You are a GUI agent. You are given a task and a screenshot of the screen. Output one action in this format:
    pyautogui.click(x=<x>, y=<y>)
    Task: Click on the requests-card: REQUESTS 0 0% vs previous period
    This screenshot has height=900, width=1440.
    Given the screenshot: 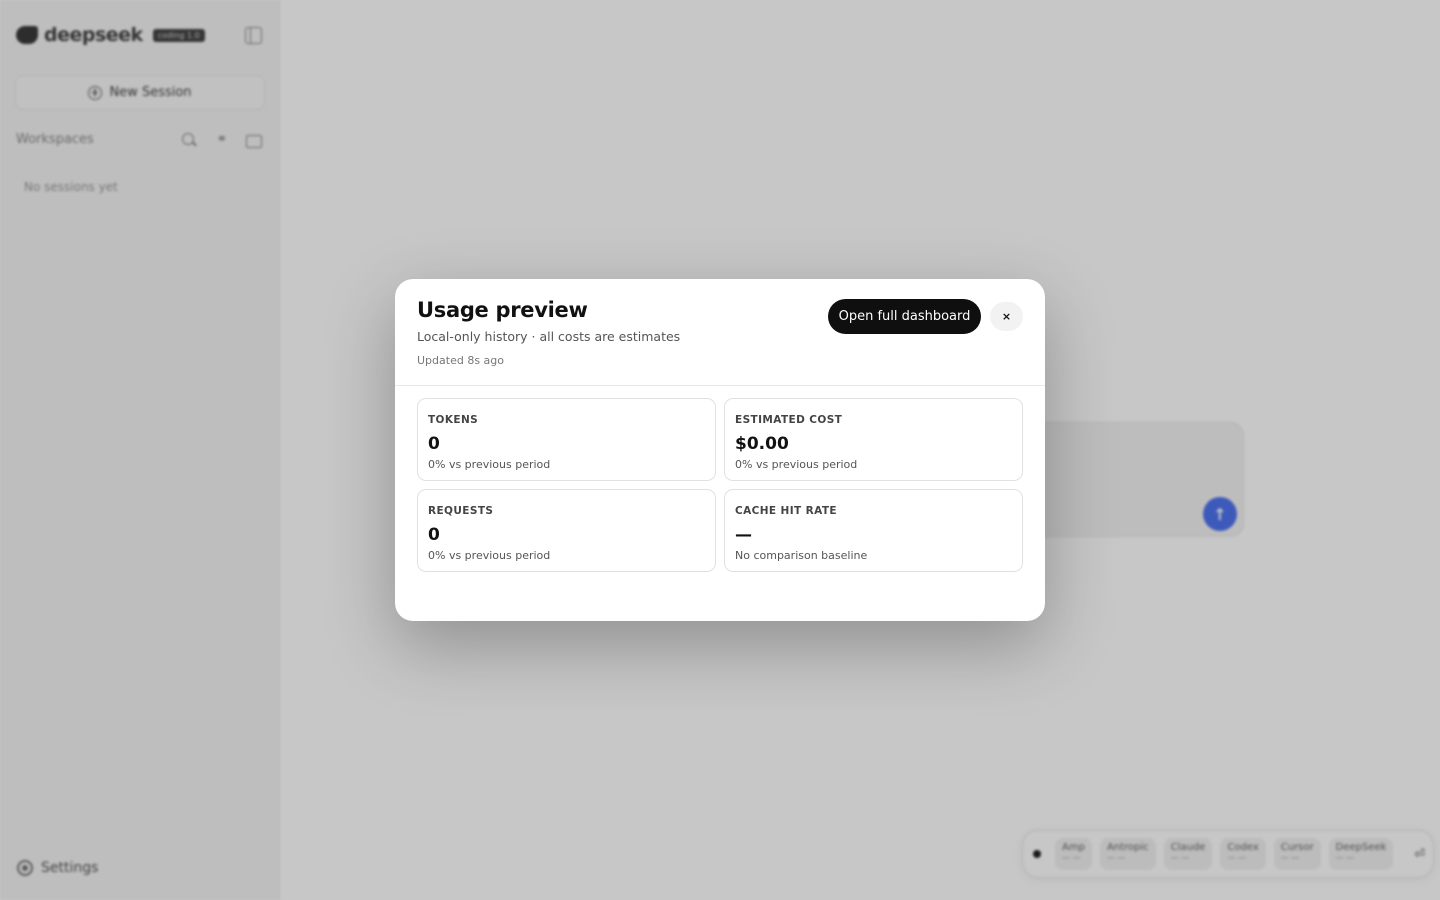 What is the action you would take?
    pyautogui.click(x=566, y=530)
    